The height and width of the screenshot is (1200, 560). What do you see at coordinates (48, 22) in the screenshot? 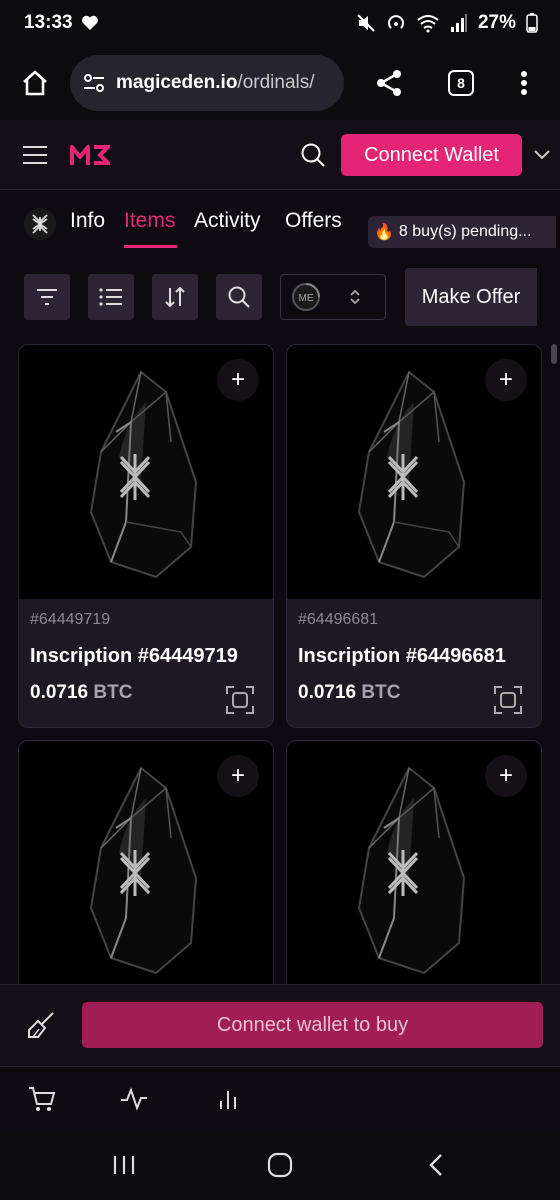
I see `status-time: 13:33` at bounding box center [48, 22].